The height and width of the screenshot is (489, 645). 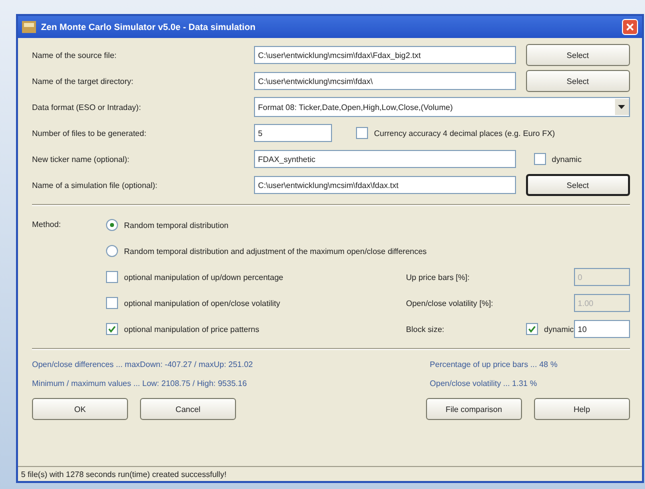 What do you see at coordinates (450, 303) in the screenshot?
I see `parameter-label: Open/close volatility [%]:` at bounding box center [450, 303].